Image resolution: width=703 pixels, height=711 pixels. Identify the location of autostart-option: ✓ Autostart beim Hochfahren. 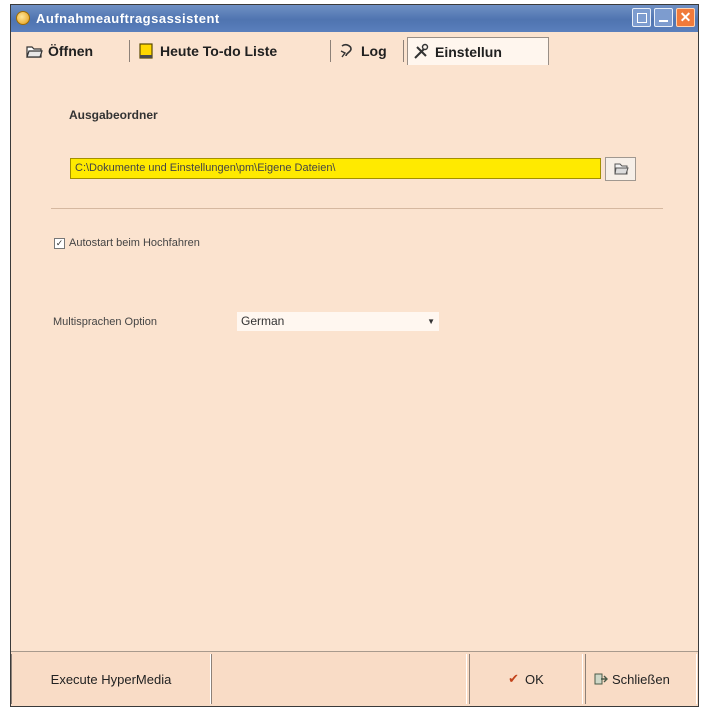
(127, 243).